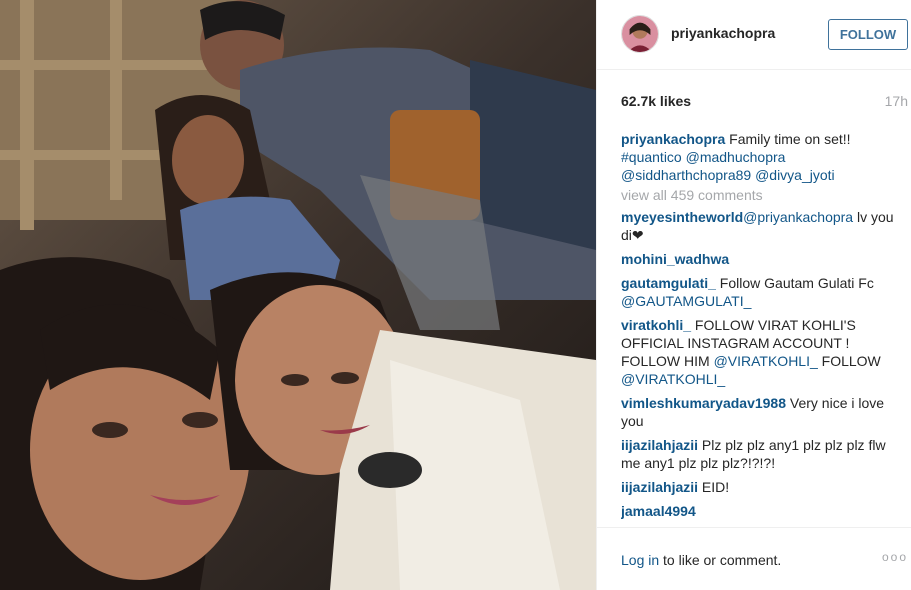 The image size is (911, 590). What do you see at coordinates (668, 283) in the screenshot?
I see `comment-user: gautamgulati_` at bounding box center [668, 283].